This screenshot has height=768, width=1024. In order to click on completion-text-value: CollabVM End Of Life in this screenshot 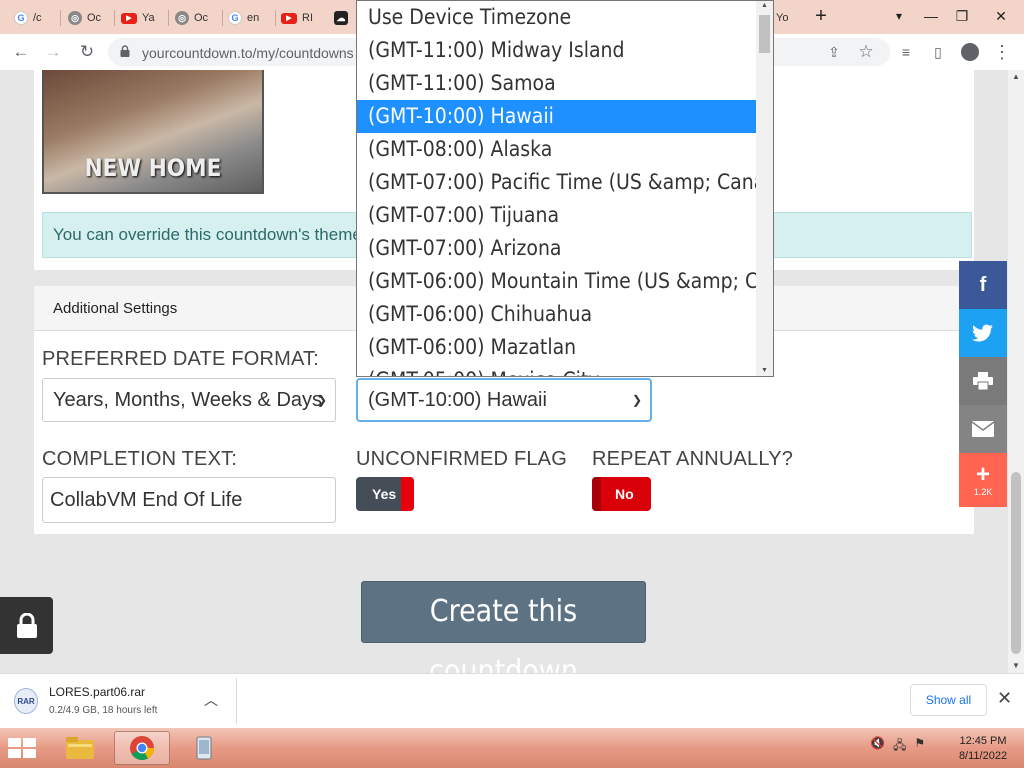, I will do `click(146, 500)`.